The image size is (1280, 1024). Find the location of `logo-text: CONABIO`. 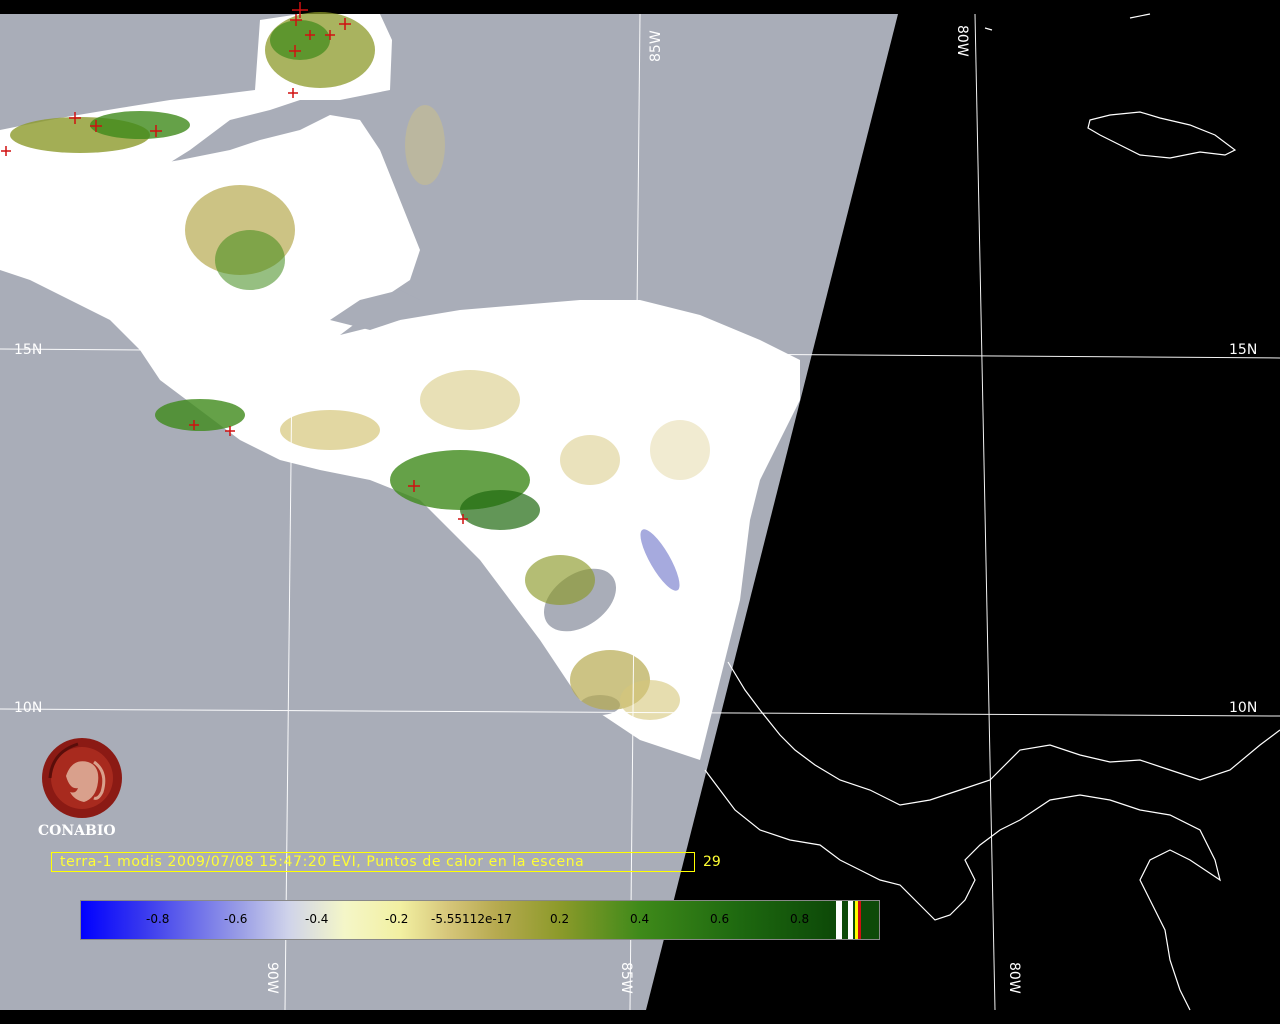

logo-text: CONABIO is located at coordinates (77, 831).